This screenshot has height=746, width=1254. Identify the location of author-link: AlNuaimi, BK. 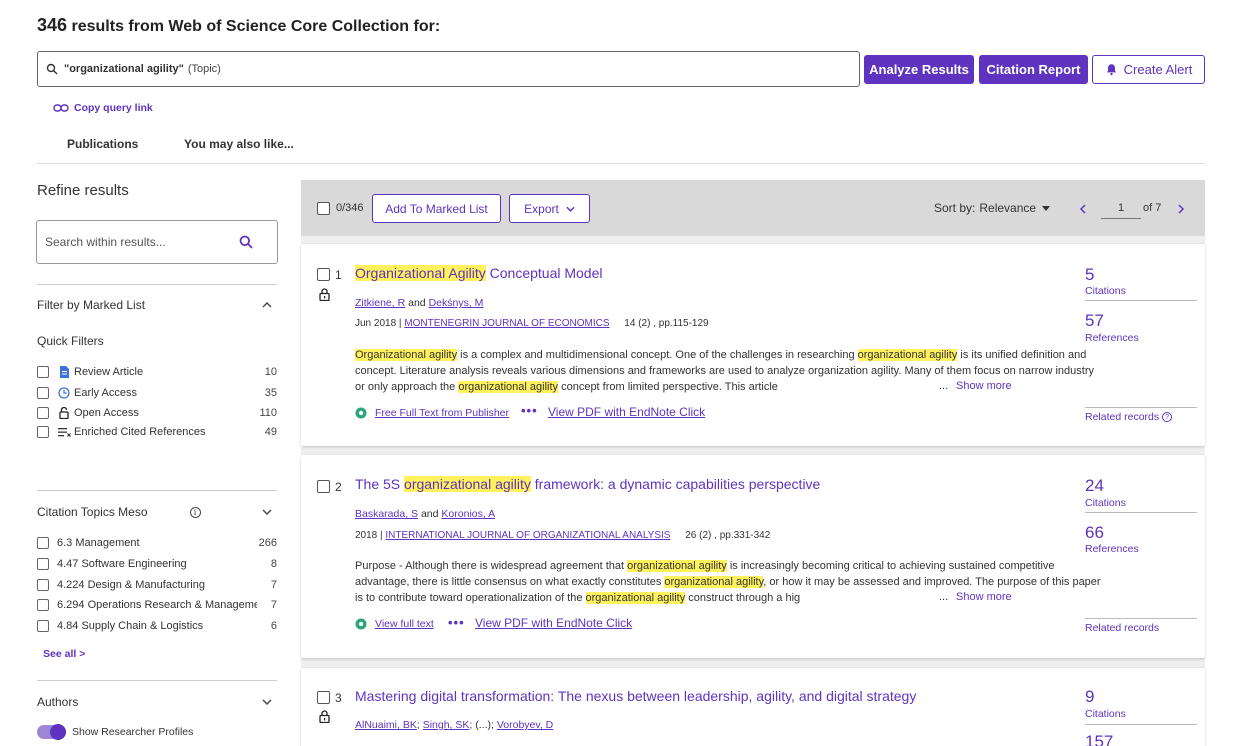
(386, 725).